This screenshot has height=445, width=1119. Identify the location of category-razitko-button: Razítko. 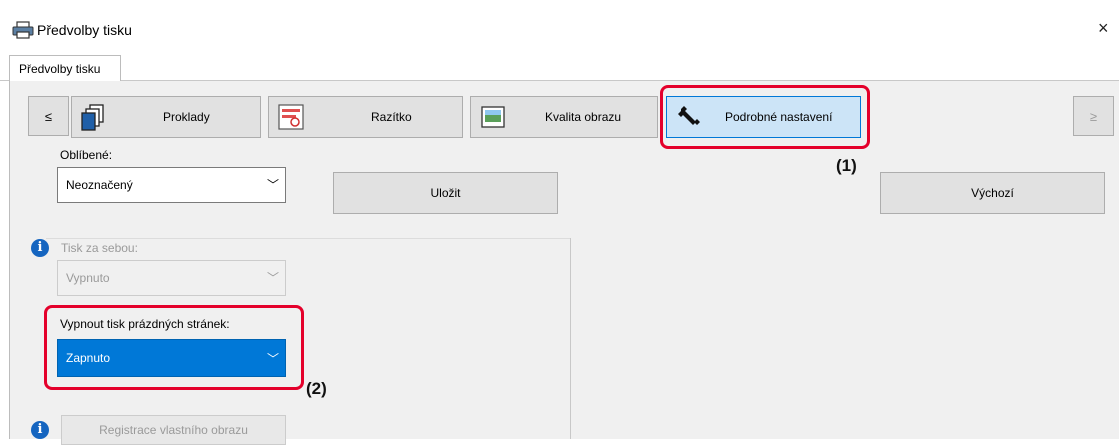
(365, 117).